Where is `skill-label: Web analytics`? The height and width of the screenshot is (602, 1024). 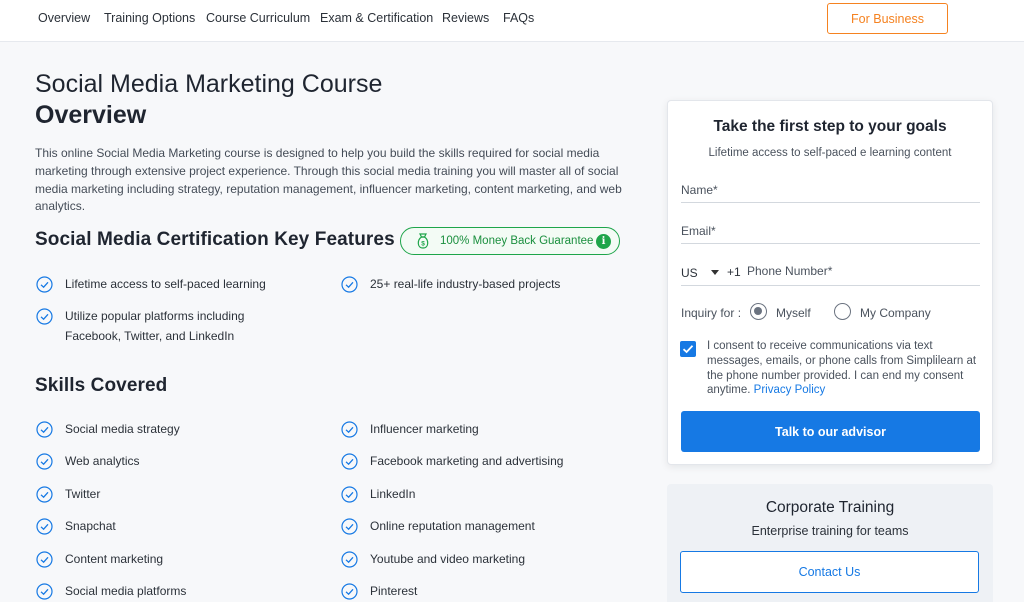 skill-label: Web analytics is located at coordinates (102, 461).